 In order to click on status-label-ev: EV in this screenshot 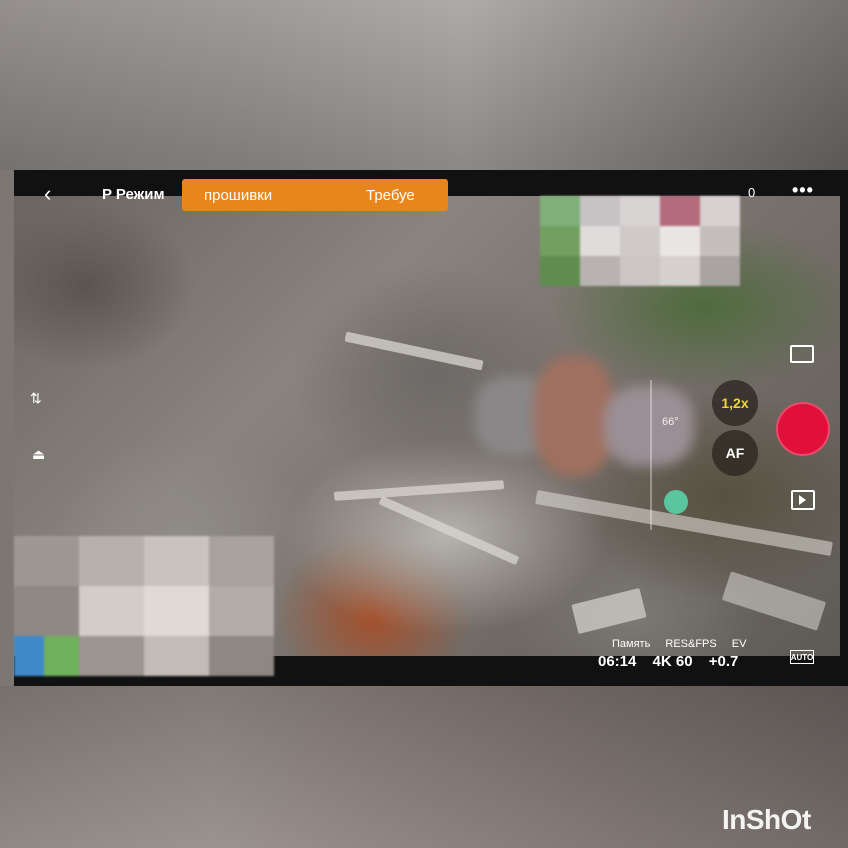, I will do `click(739, 644)`.